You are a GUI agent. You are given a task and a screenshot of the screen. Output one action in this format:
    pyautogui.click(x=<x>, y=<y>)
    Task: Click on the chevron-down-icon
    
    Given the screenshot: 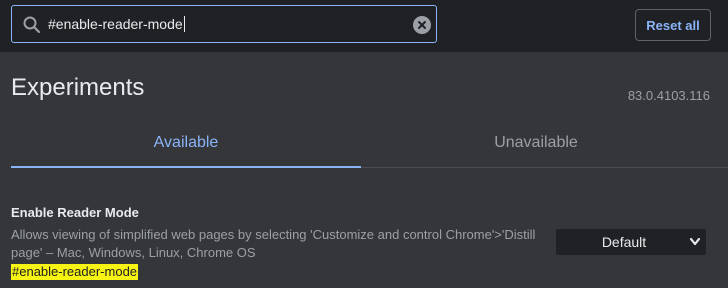 What is the action you would take?
    pyautogui.click(x=695, y=241)
    